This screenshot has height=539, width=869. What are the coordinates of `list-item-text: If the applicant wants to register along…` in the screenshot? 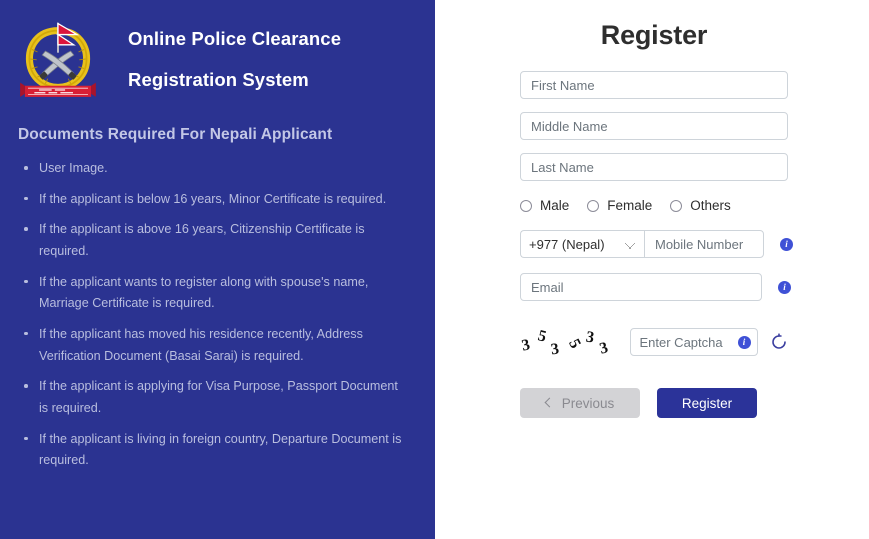 It's located at (204, 292).